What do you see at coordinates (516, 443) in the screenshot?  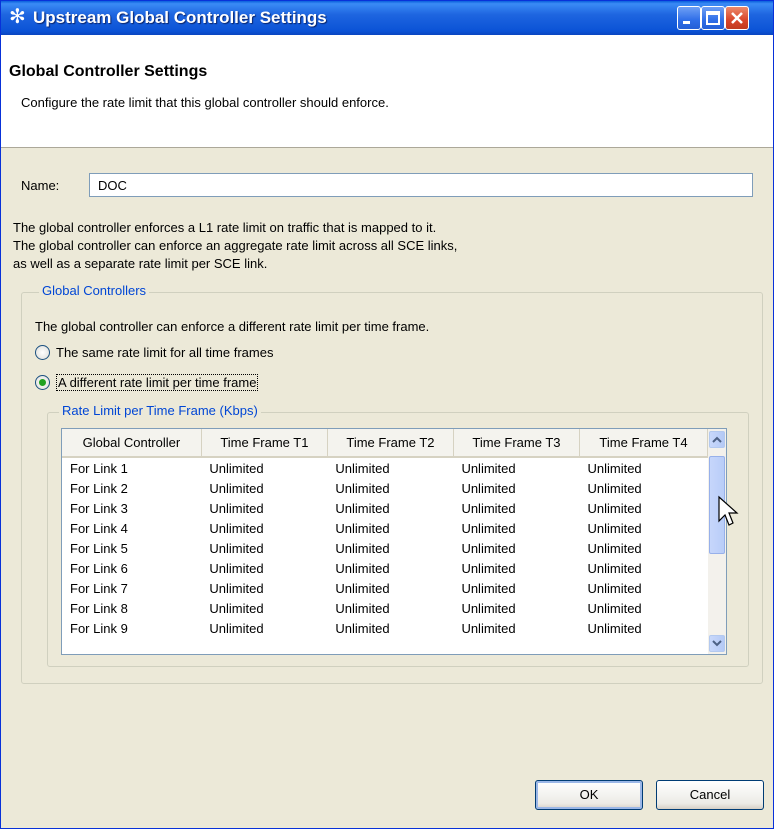 I see `column-header: Time Frame T3` at bounding box center [516, 443].